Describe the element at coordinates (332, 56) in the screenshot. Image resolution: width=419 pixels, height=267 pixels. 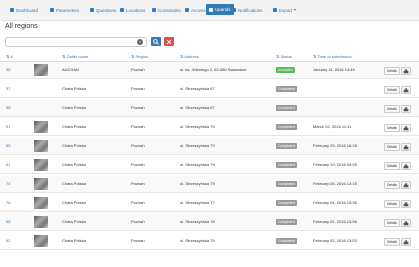
I see `sort-time-header: ⇅ Time of submission` at that location.